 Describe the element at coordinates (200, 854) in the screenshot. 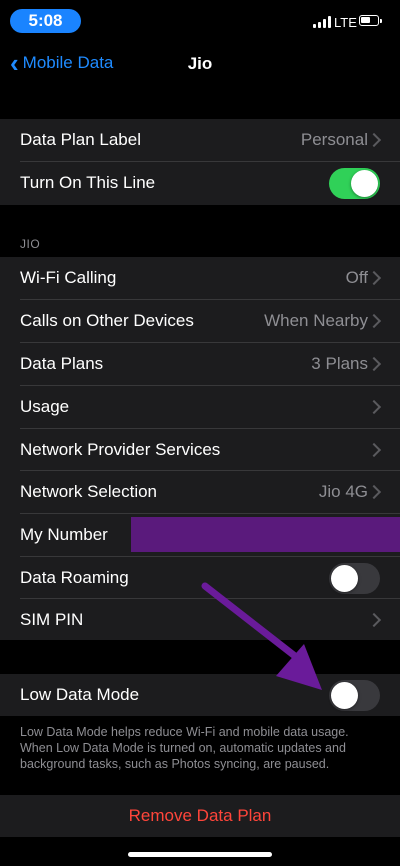

I see `home-indicator` at that location.